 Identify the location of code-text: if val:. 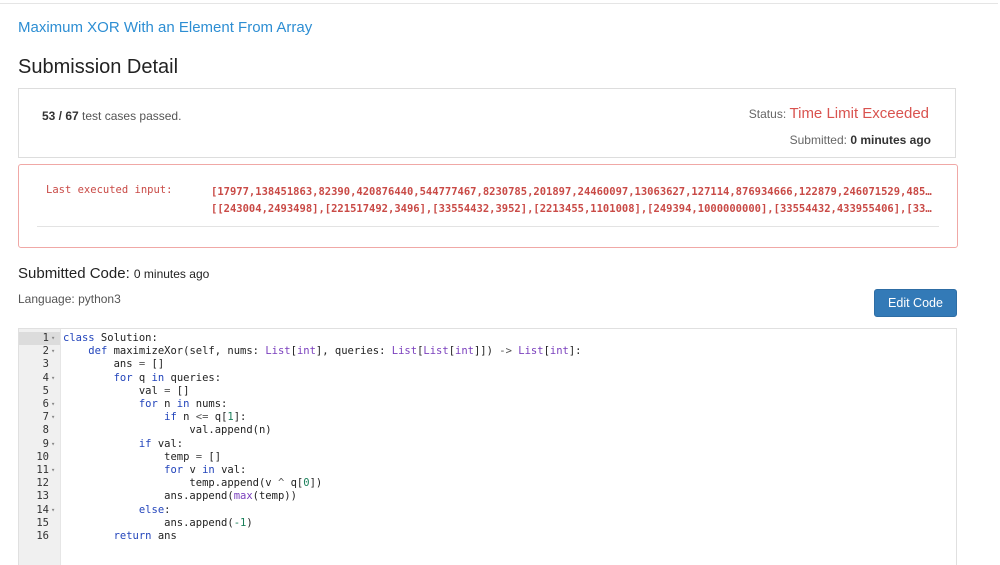
(161, 443).